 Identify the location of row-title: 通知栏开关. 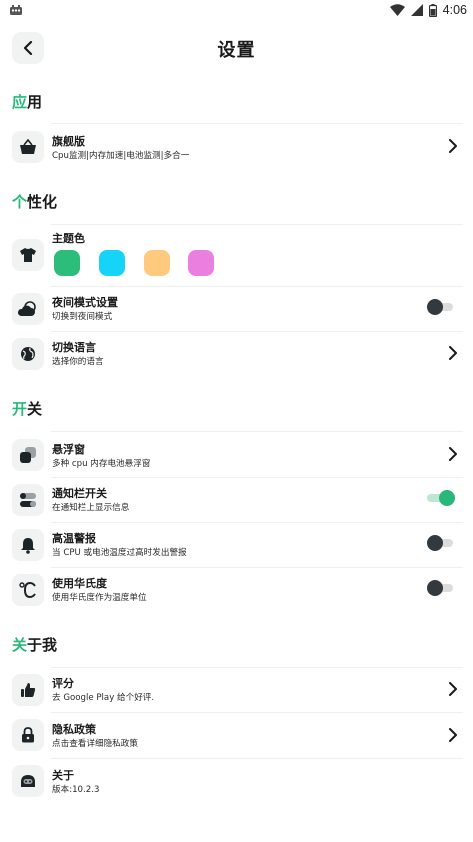
(79, 493).